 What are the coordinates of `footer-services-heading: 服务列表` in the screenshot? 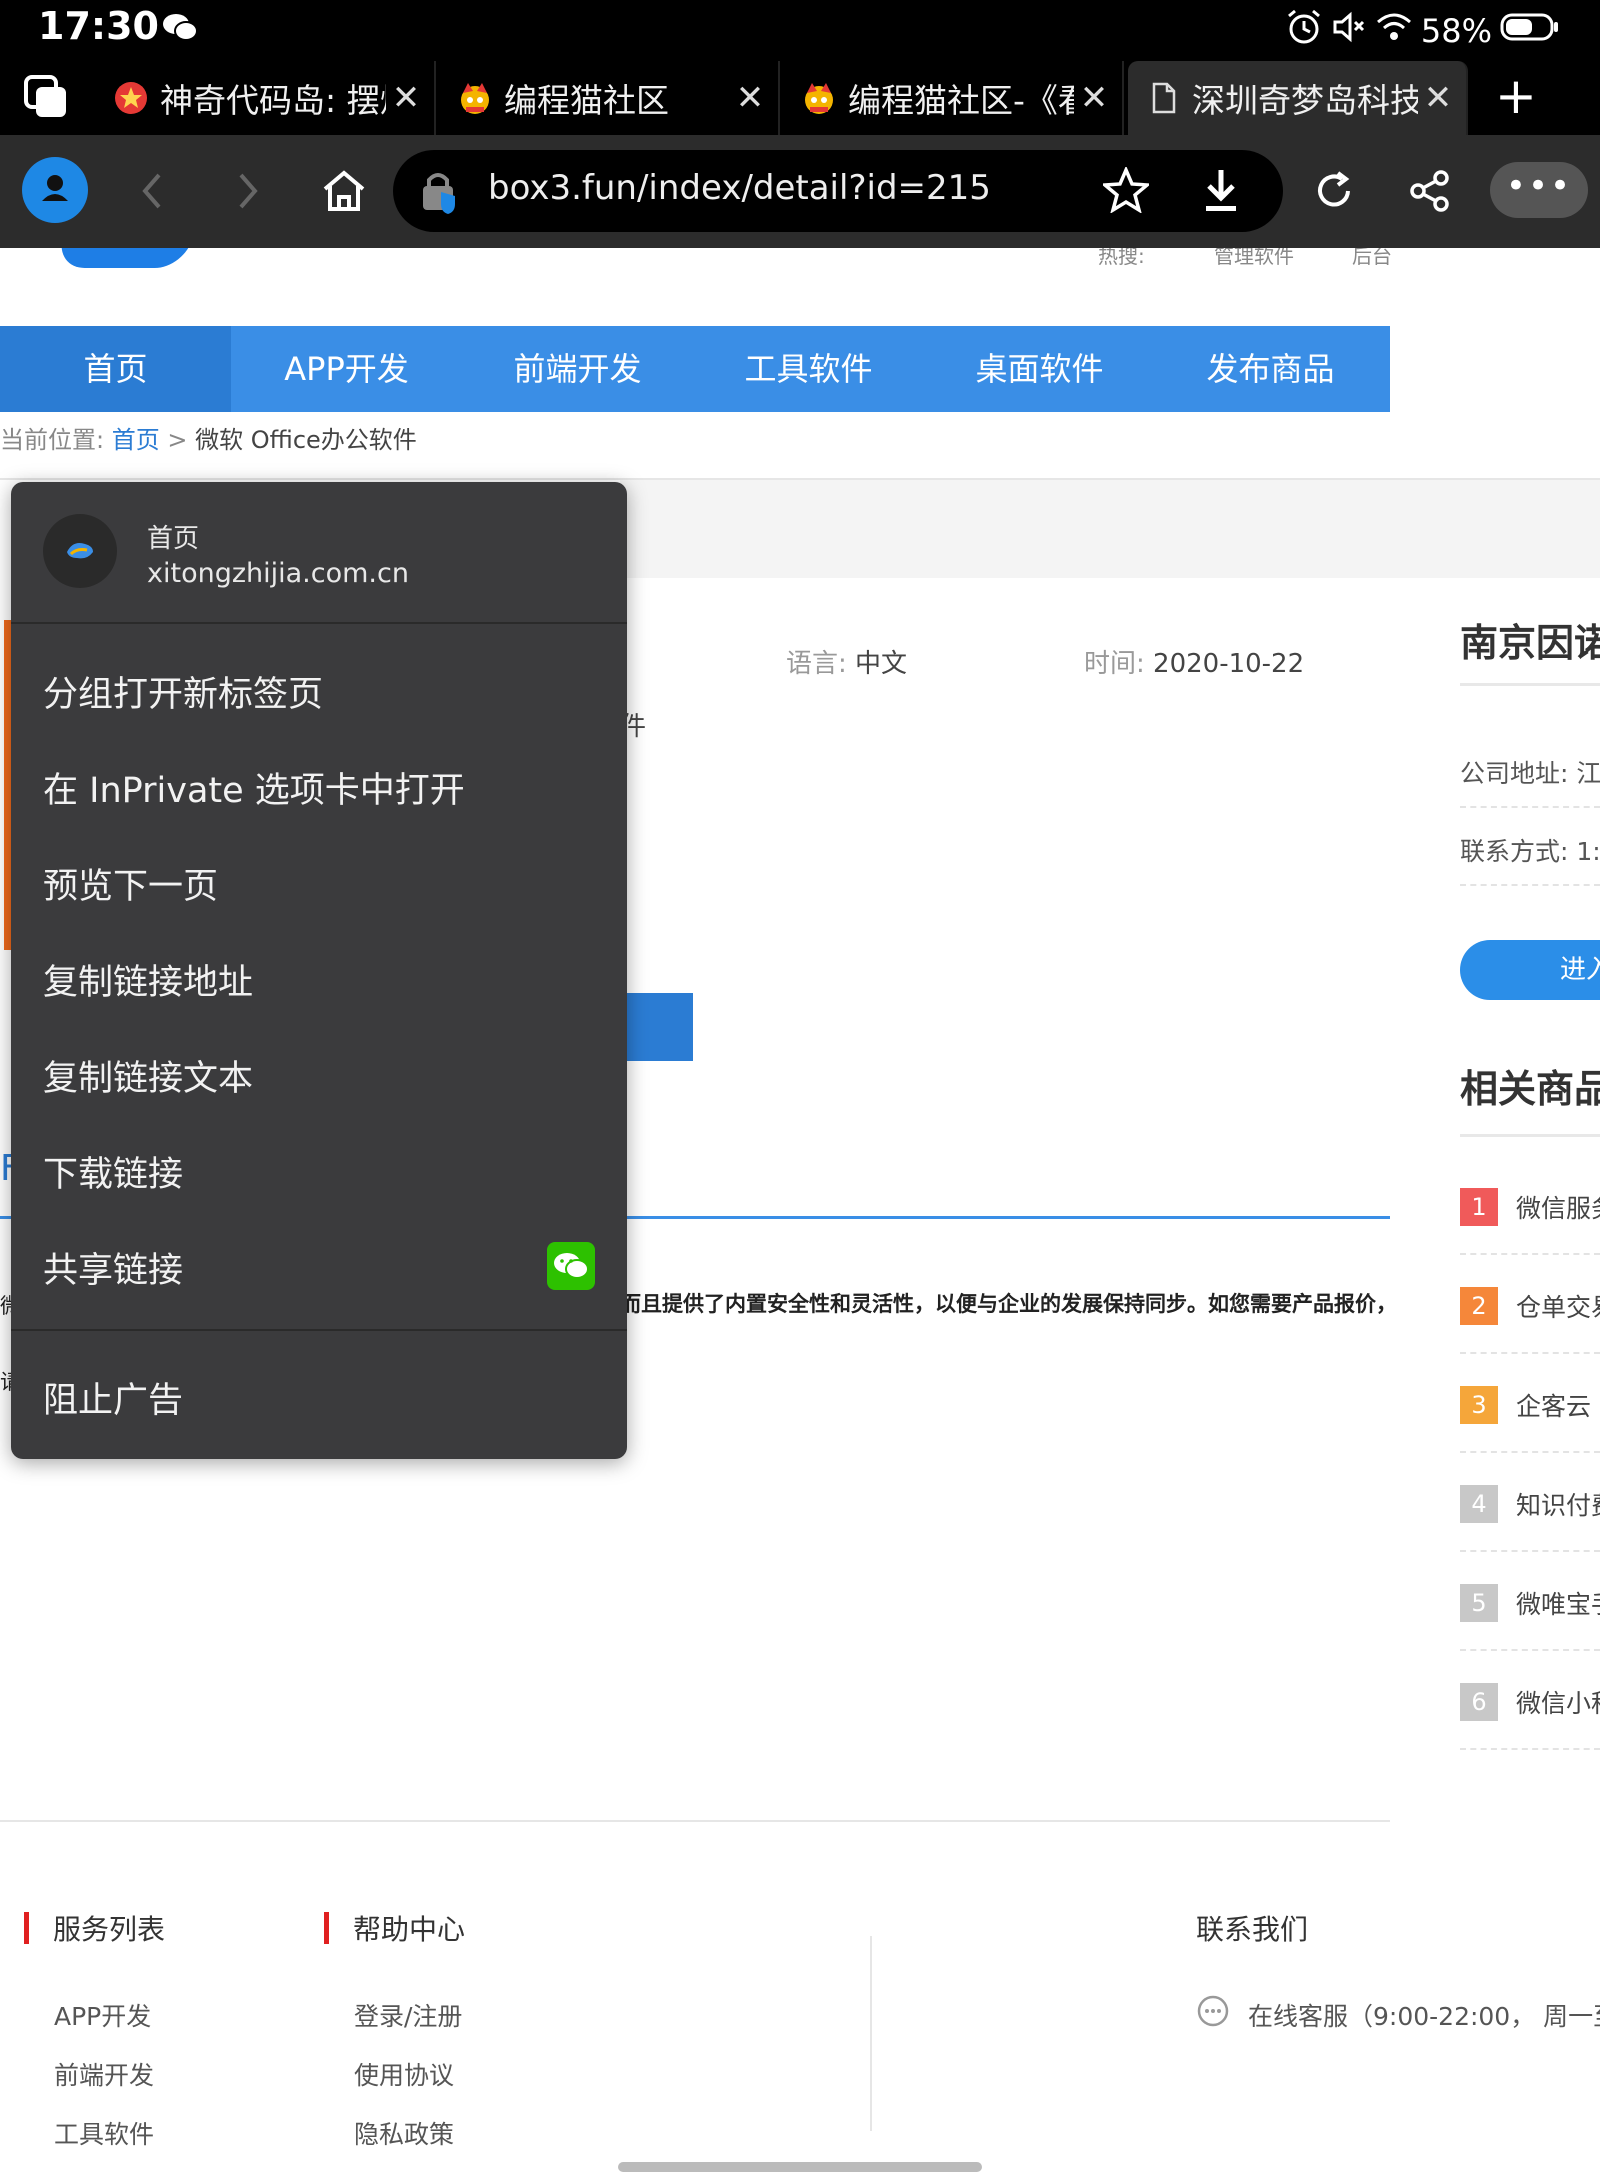 It's located at (94, 1928).